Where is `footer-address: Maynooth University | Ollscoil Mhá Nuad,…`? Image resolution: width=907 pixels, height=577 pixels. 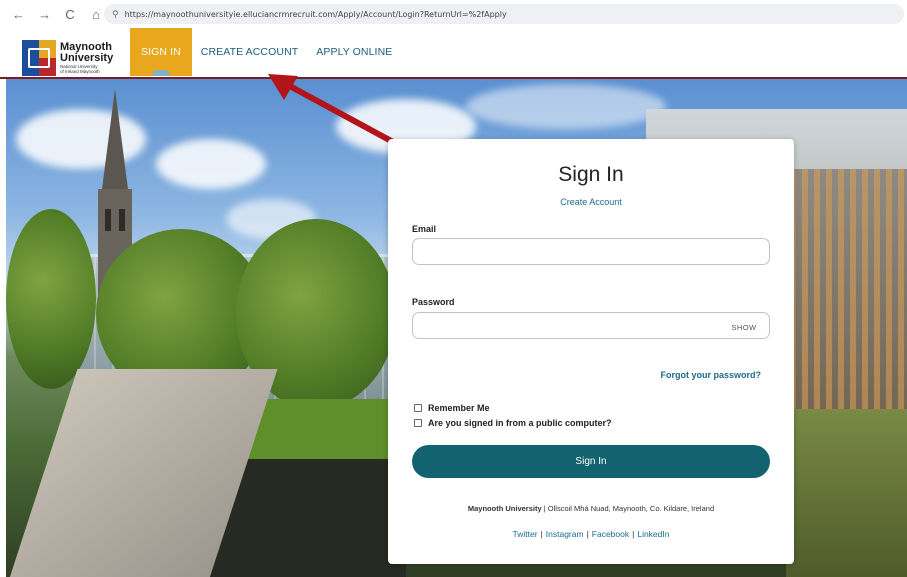 footer-address: Maynooth University | Ollscoil Mhá Nuad,… is located at coordinates (591, 508).